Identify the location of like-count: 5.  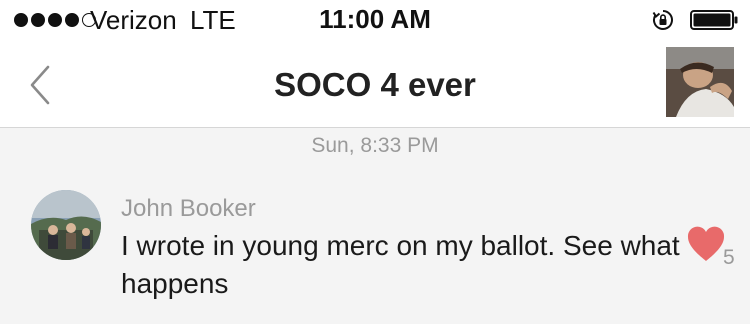
(729, 257).